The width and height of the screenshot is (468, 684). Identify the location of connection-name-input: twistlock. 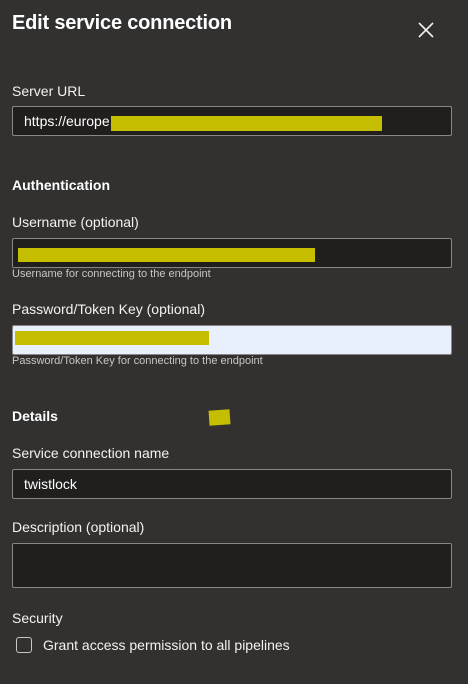
(232, 484).